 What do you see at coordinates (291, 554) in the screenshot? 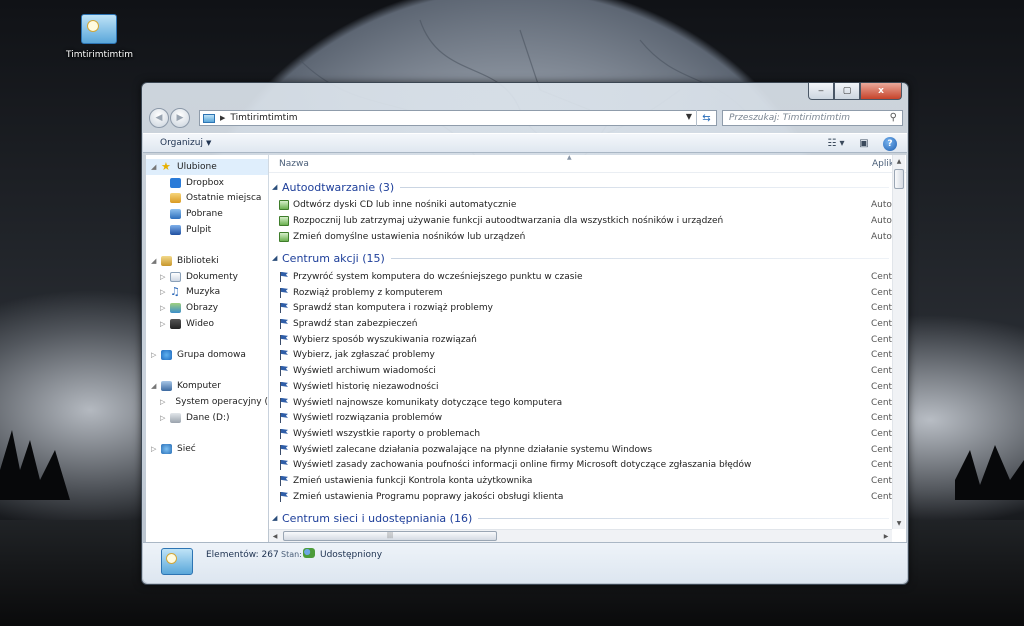
I see `state-label: Stan:` at bounding box center [291, 554].